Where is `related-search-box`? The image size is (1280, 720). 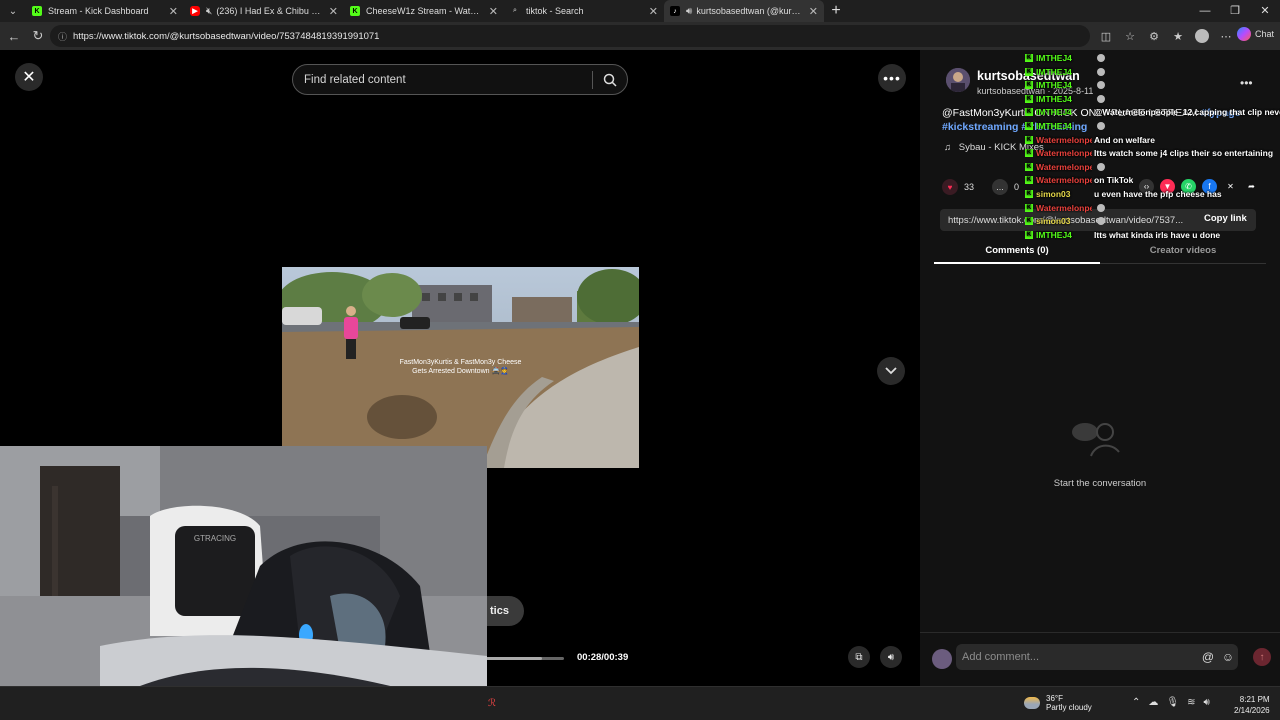 related-search-box is located at coordinates (460, 79).